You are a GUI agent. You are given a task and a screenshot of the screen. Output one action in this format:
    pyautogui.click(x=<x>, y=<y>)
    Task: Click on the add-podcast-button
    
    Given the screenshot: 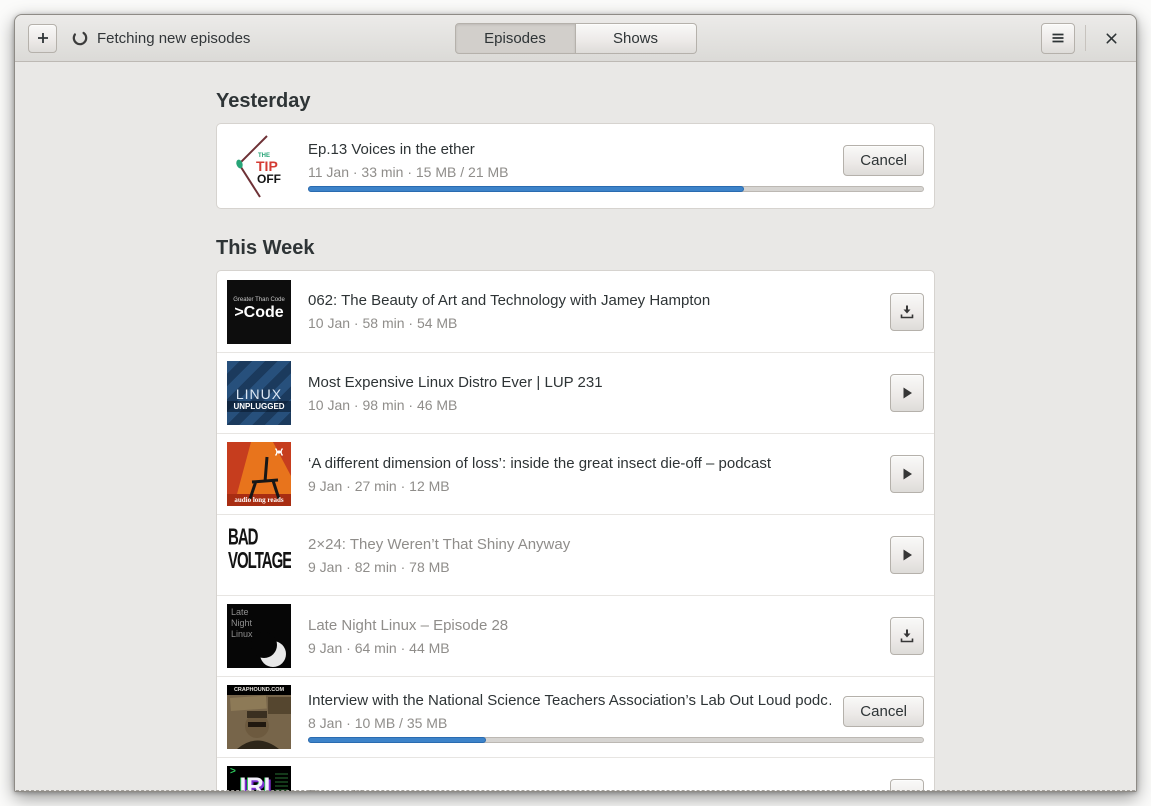 What is the action you would take?
    pyautogui.click(x=42, y=38)
    